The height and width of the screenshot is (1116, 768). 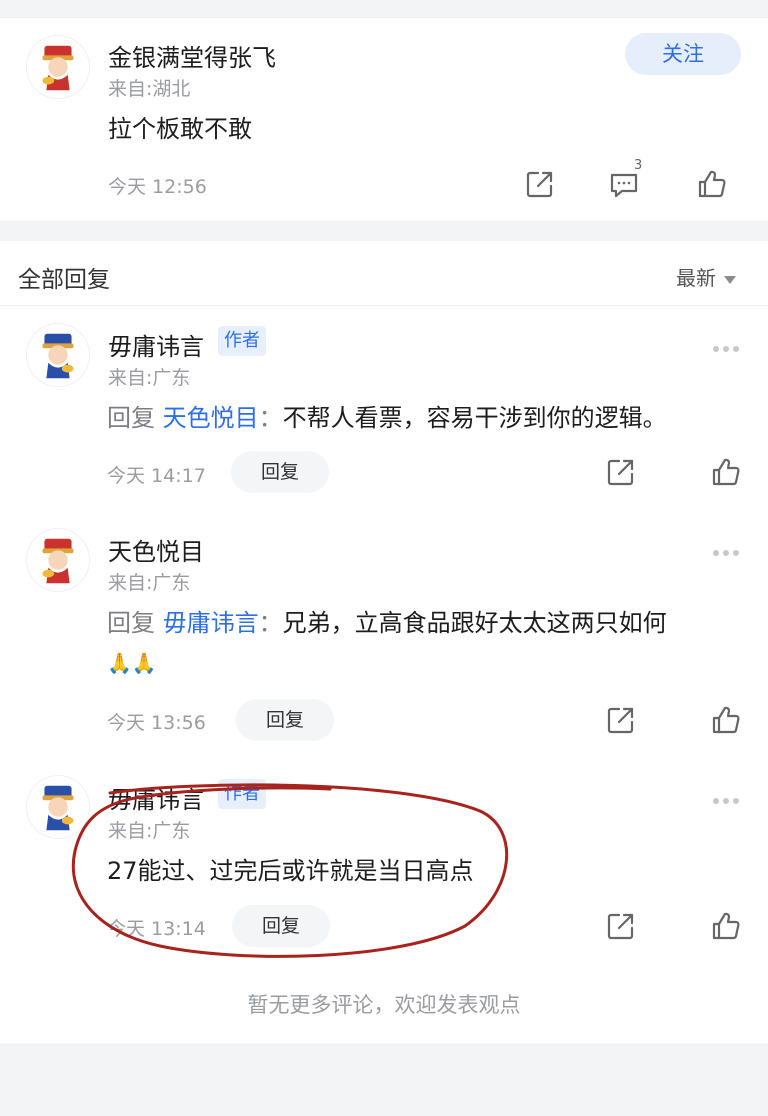 What do you see at coordinates (384, 1005) in the screenshot?
I see `no-more-comments: 暂无更多评论，欢迎发表观点` at bounding box center [384, 1005].